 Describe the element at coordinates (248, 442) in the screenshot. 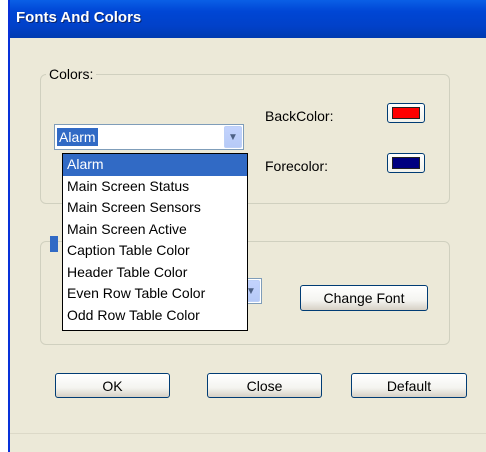

I see `window-bottom-edge` at that location.